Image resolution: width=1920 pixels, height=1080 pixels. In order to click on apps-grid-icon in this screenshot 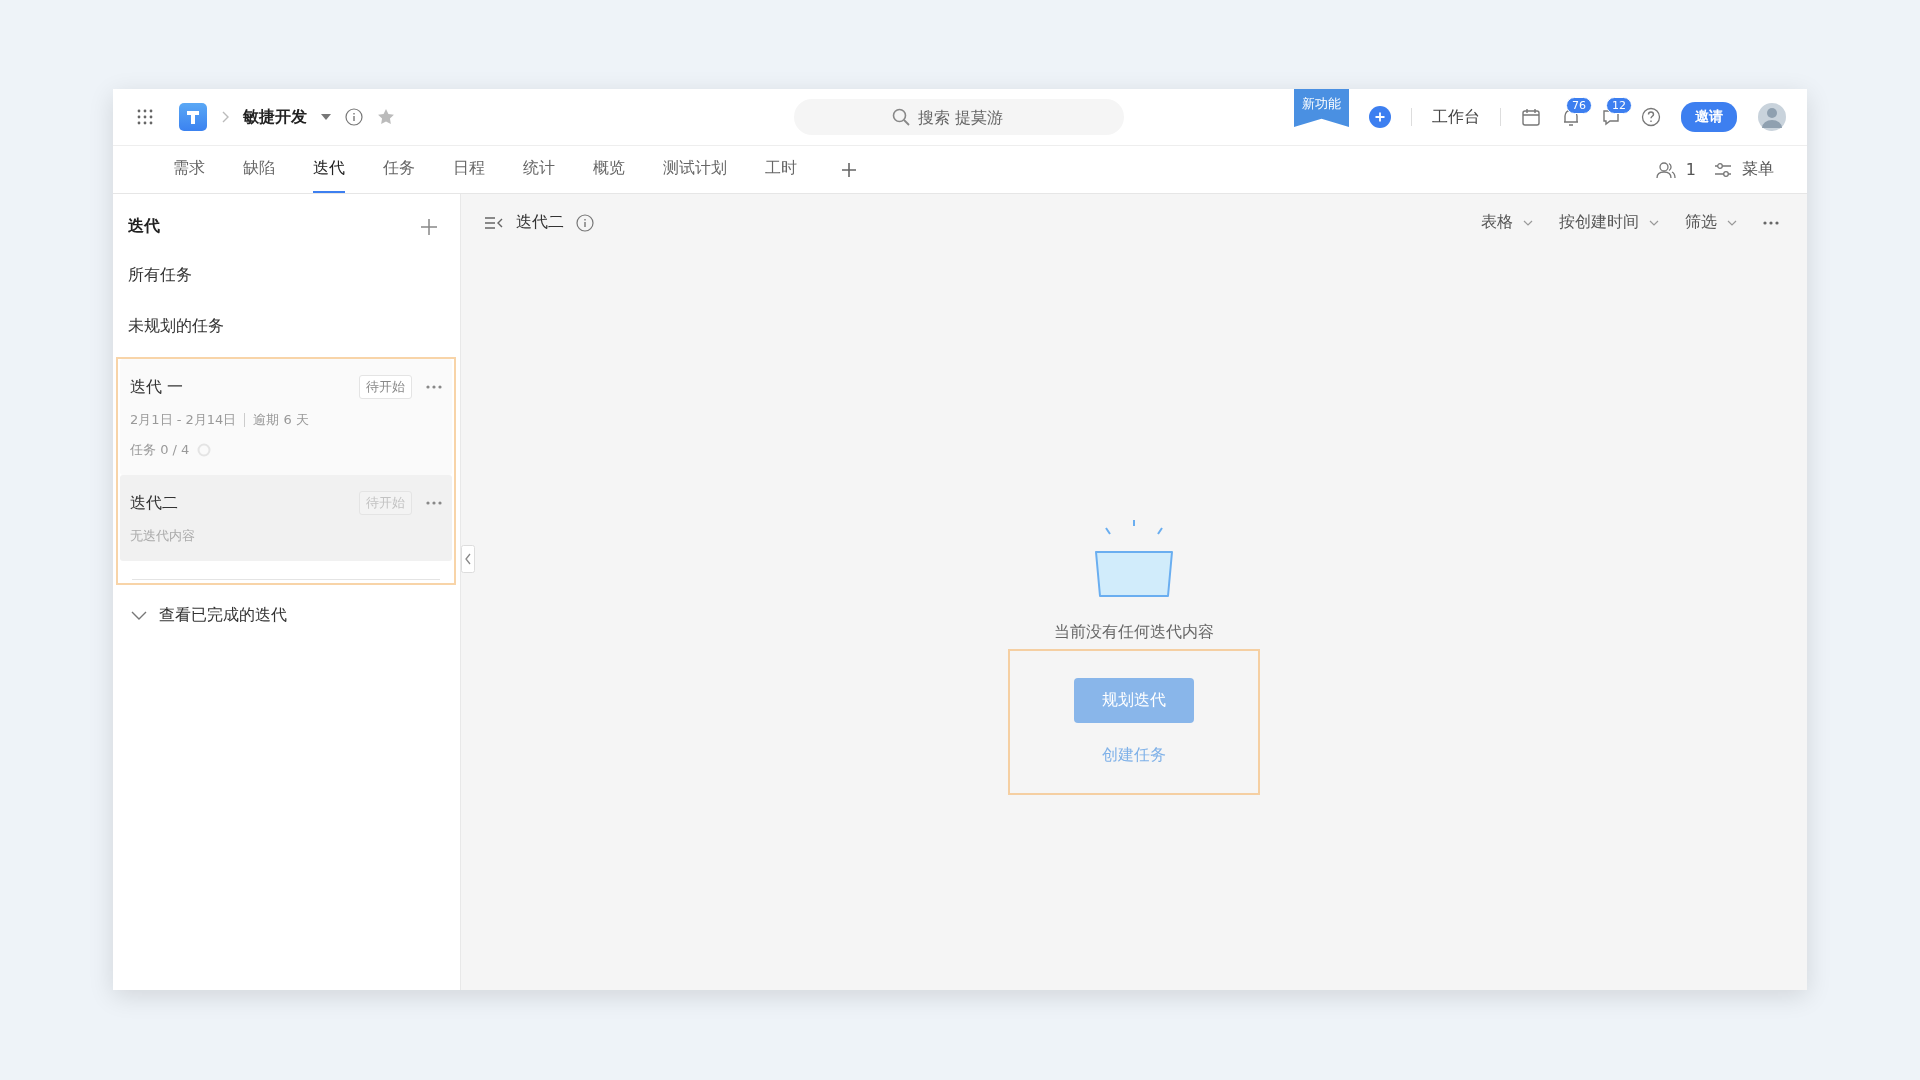, I will do `click(145, 117)`.